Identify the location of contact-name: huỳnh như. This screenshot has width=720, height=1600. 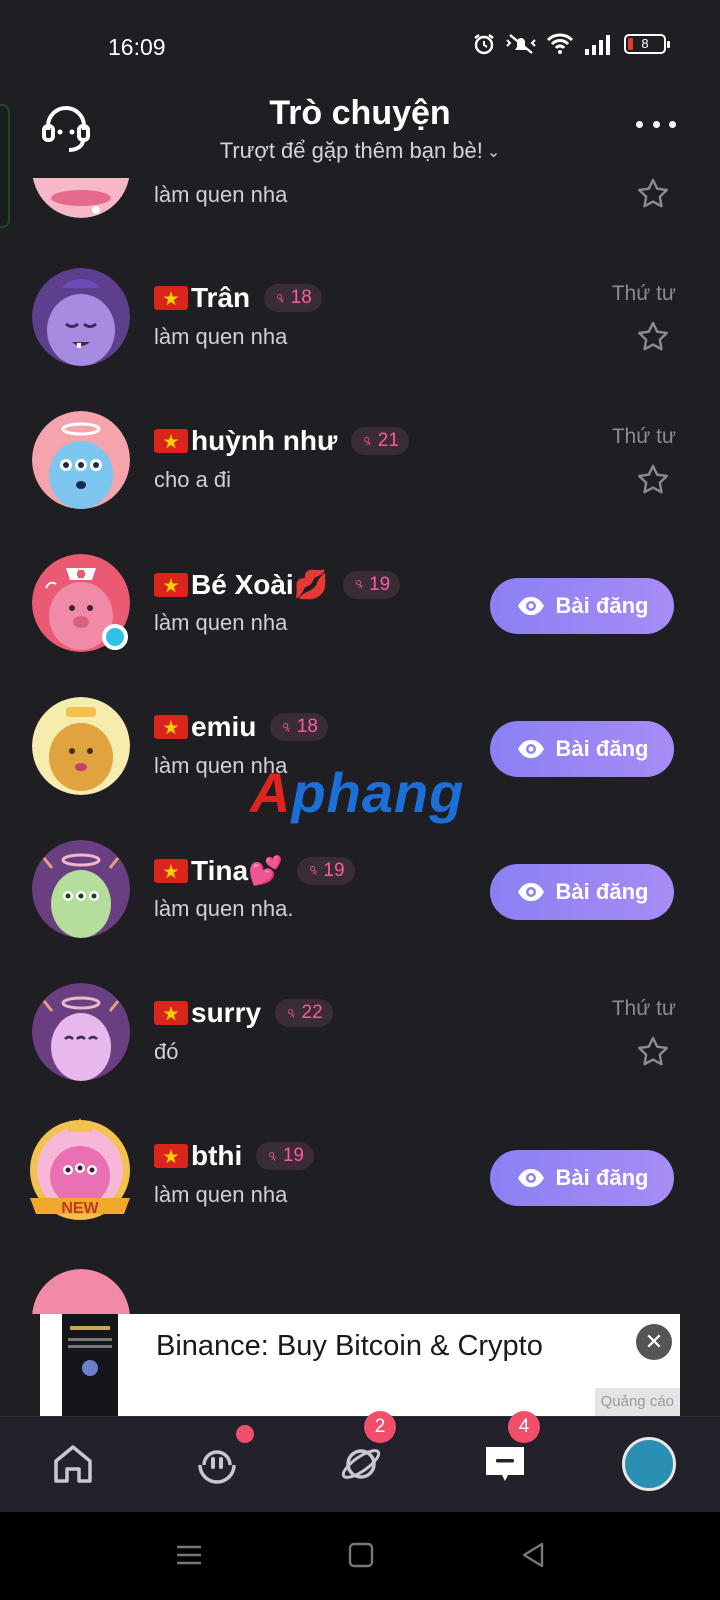
(264, 440).